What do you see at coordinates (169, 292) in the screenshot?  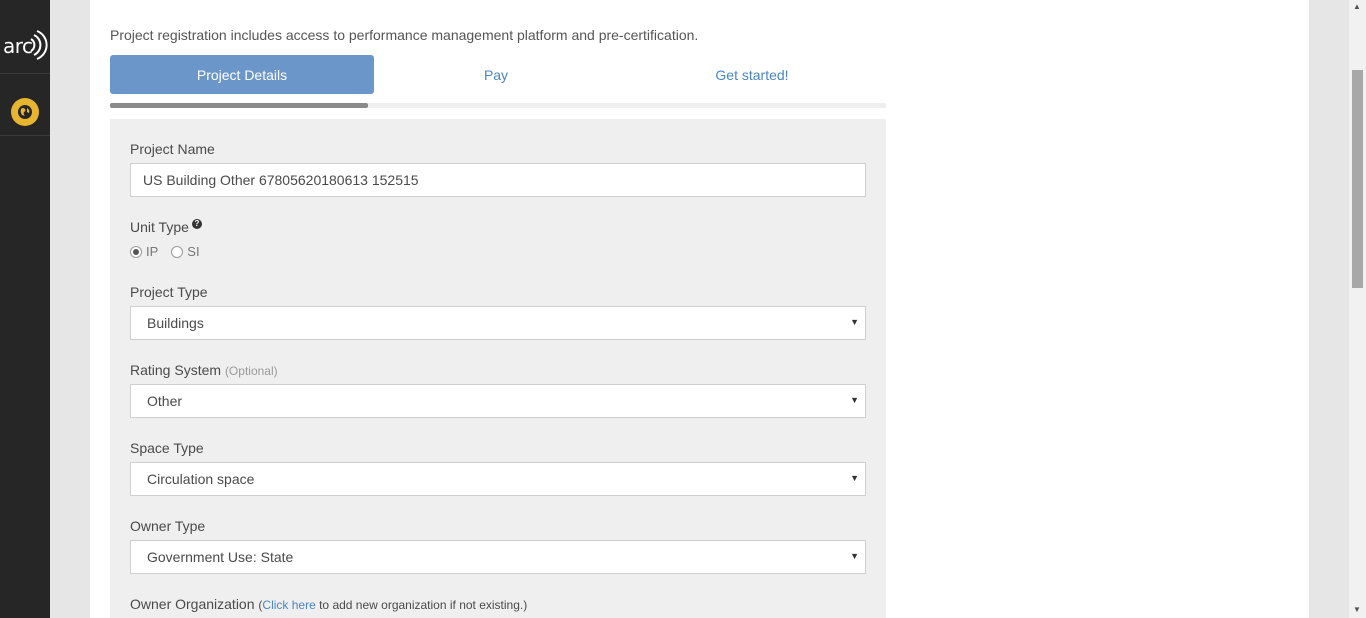 I see `project-type-label: Project Type` at bounding box center [169, 292].